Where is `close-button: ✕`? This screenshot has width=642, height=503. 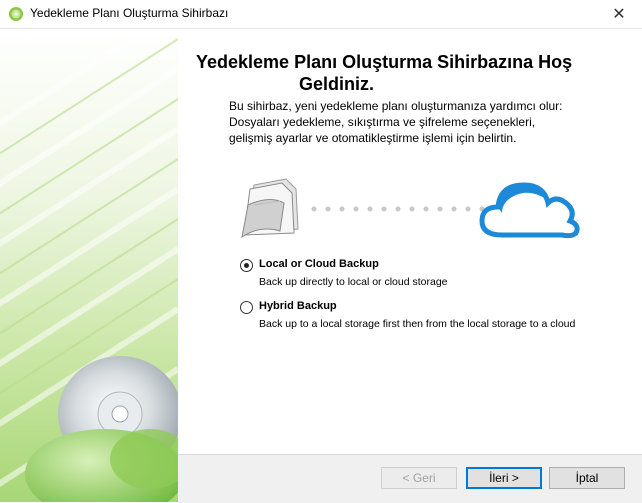 close-button: ✕ is located at coordinates (619, 14).